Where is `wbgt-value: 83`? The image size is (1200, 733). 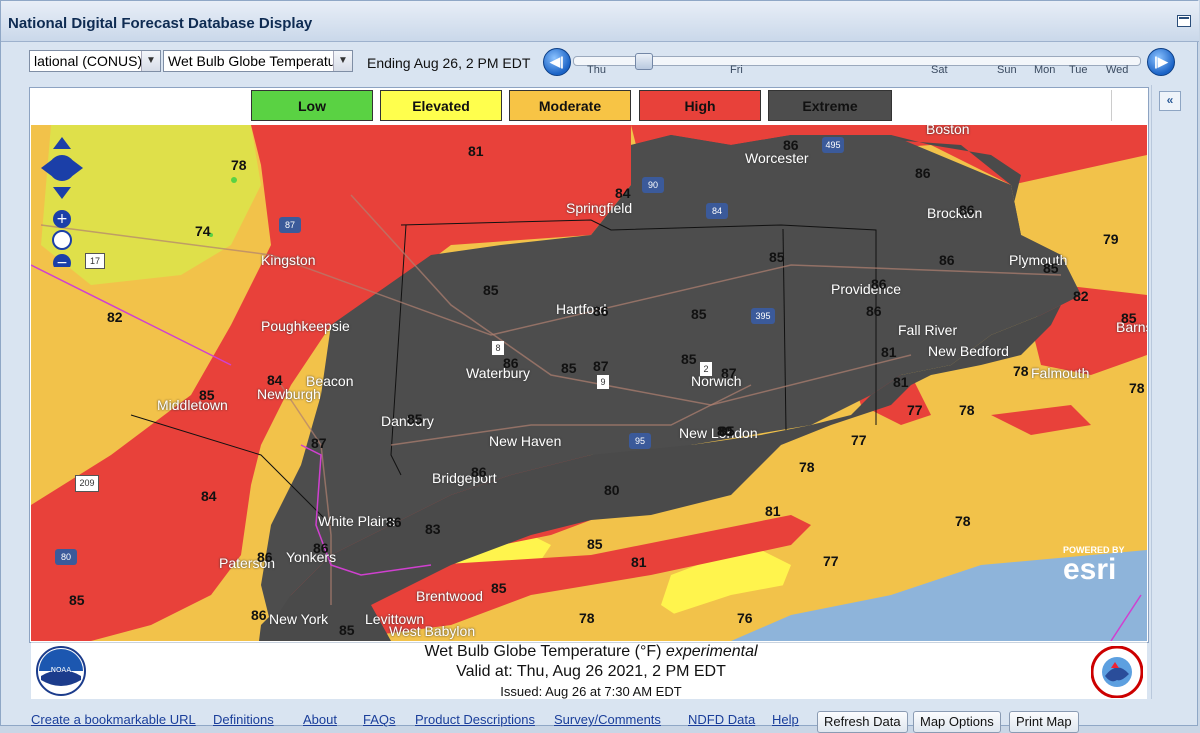 wbgt-value: 83 is located at coordinates (433, 529).